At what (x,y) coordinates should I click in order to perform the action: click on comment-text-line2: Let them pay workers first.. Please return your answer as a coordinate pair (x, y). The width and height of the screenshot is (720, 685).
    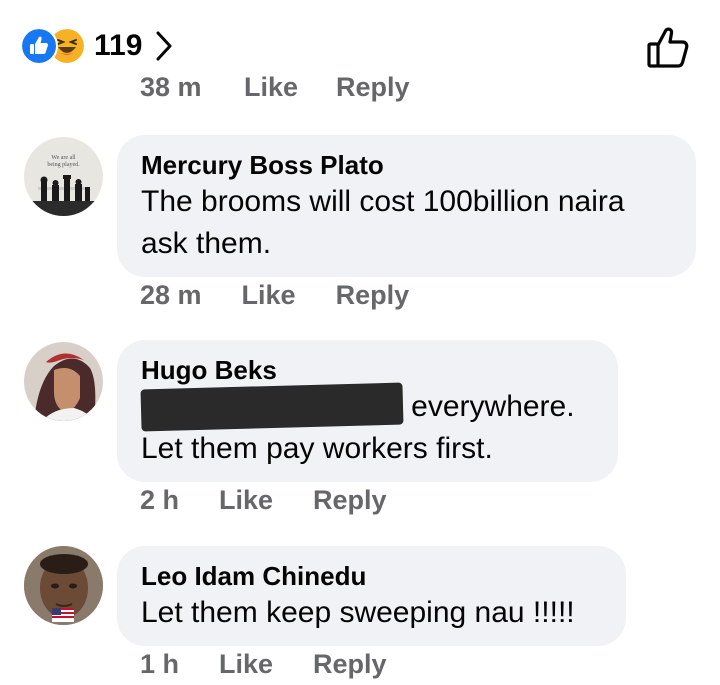
    Looking at the image, I should click on (317, 448).